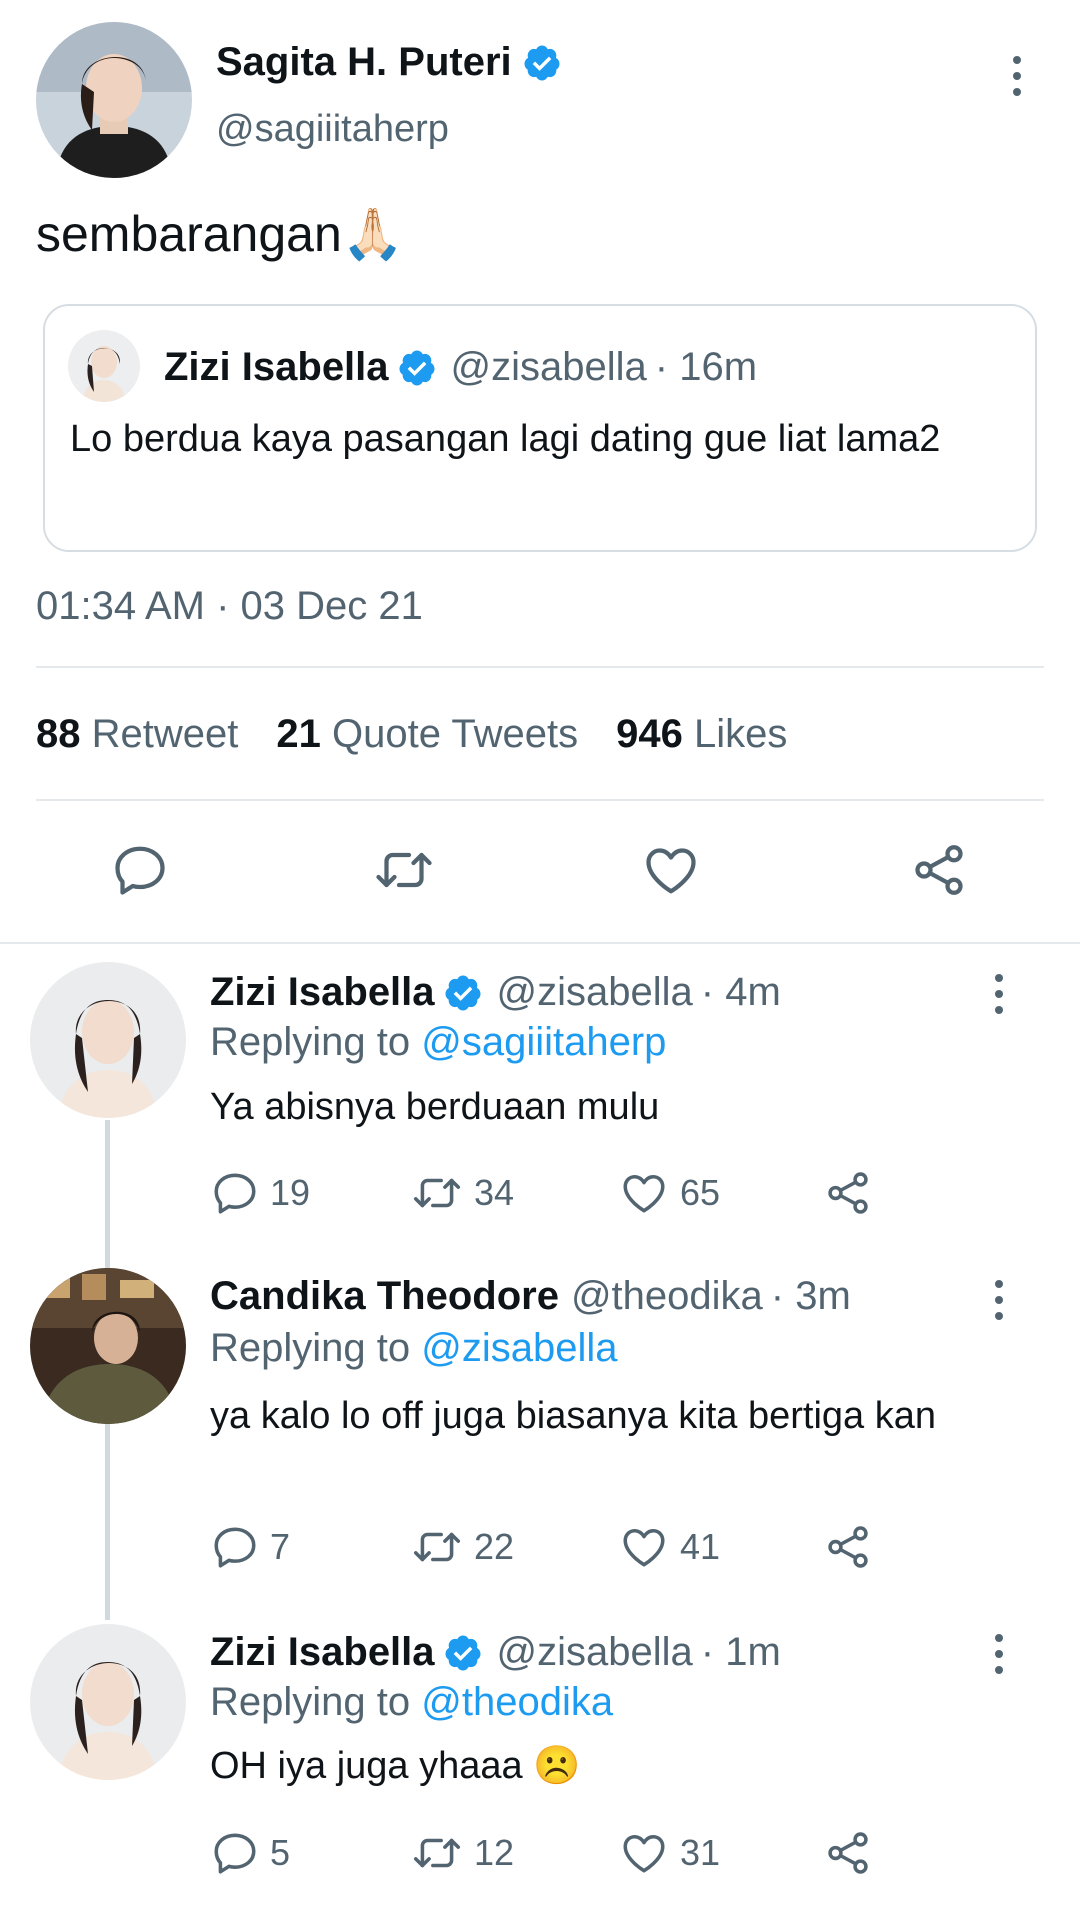 This screenshot has height=1905, width=1080. Describe the element at coordinates (494, 1546) in the screenshot. I see `retweet-count: 22` at that location.